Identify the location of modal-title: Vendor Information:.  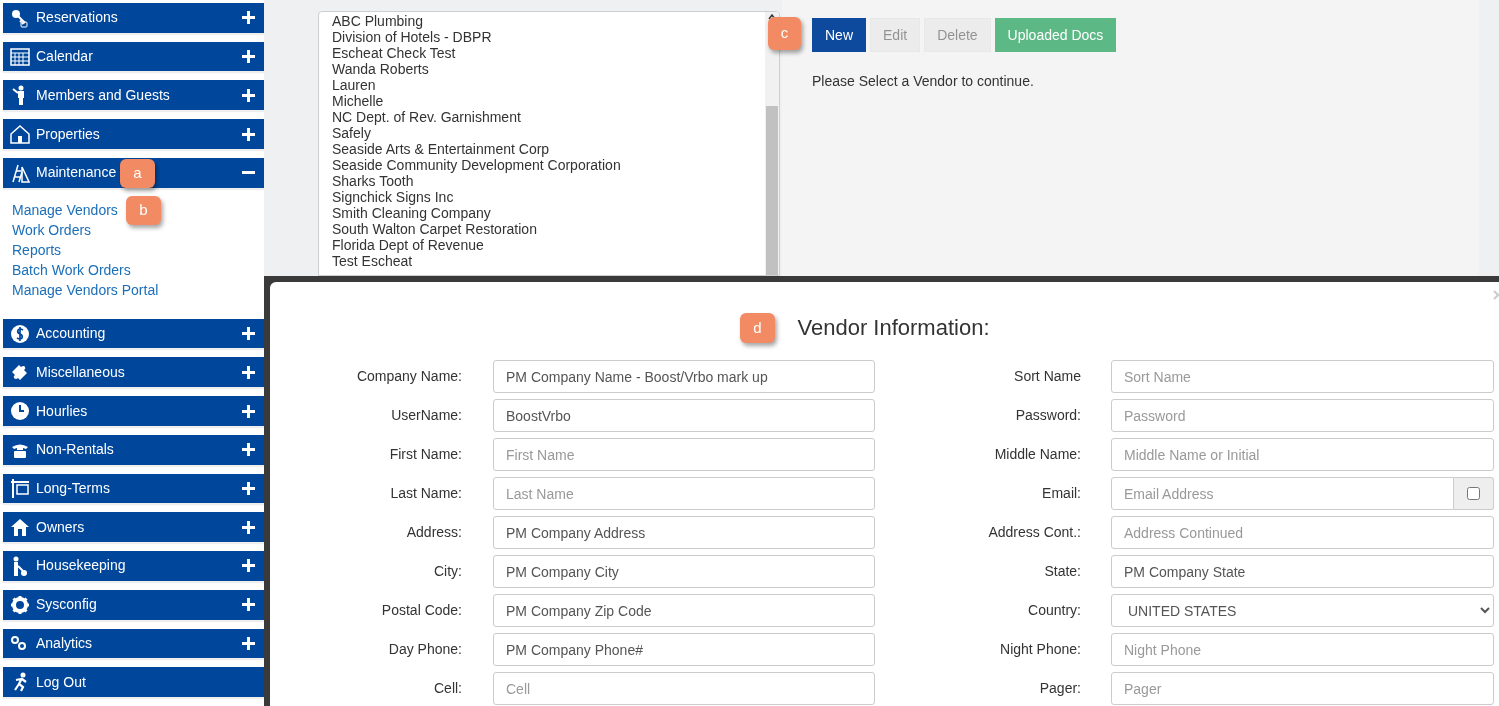
(893, 328).